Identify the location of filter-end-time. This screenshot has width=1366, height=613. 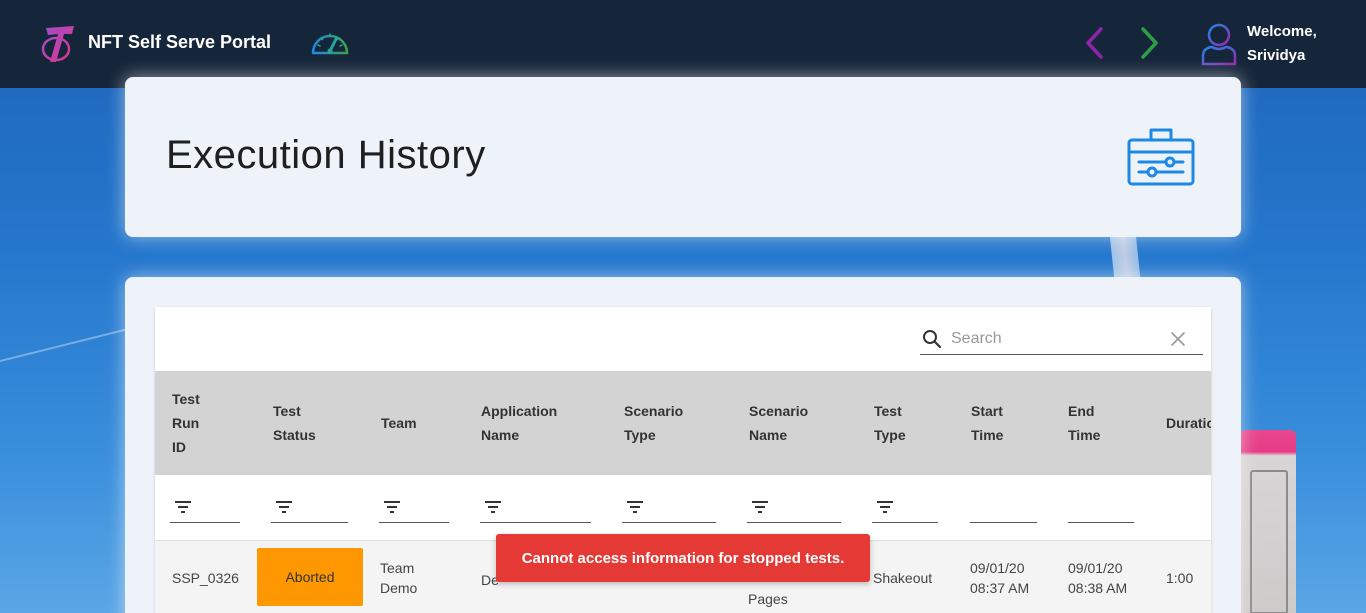
(1101, 510).